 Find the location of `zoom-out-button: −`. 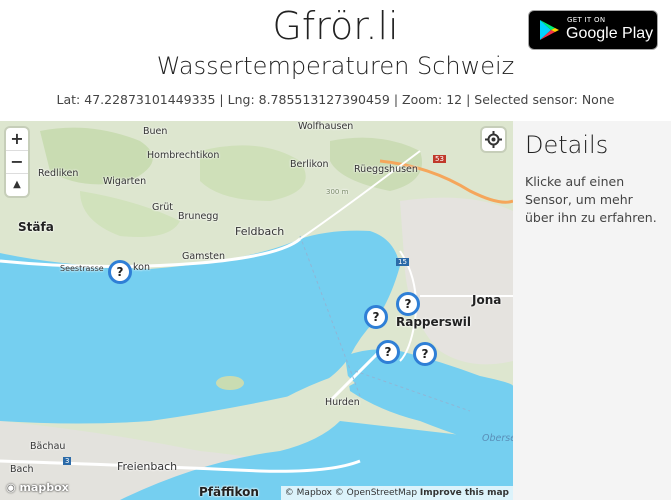

zoom-out-button: − is located at coordinates (17, 162).